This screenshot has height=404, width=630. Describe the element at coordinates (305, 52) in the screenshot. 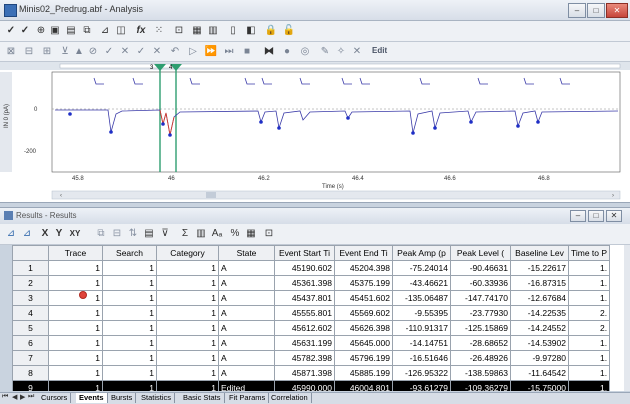

I see `target-icon: ◎` at that location.